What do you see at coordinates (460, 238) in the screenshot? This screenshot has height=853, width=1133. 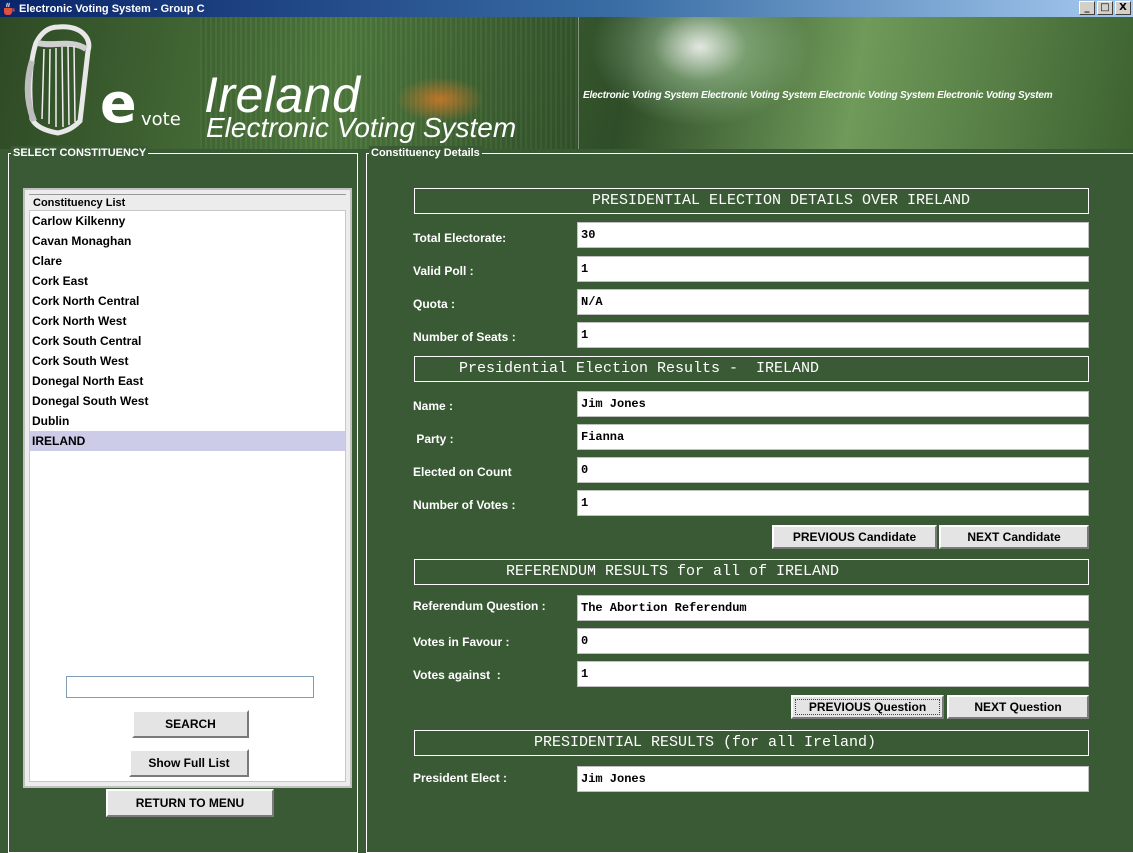 I see `total-electorate-label: Total Electorate:` at bounding box center [460, 238].